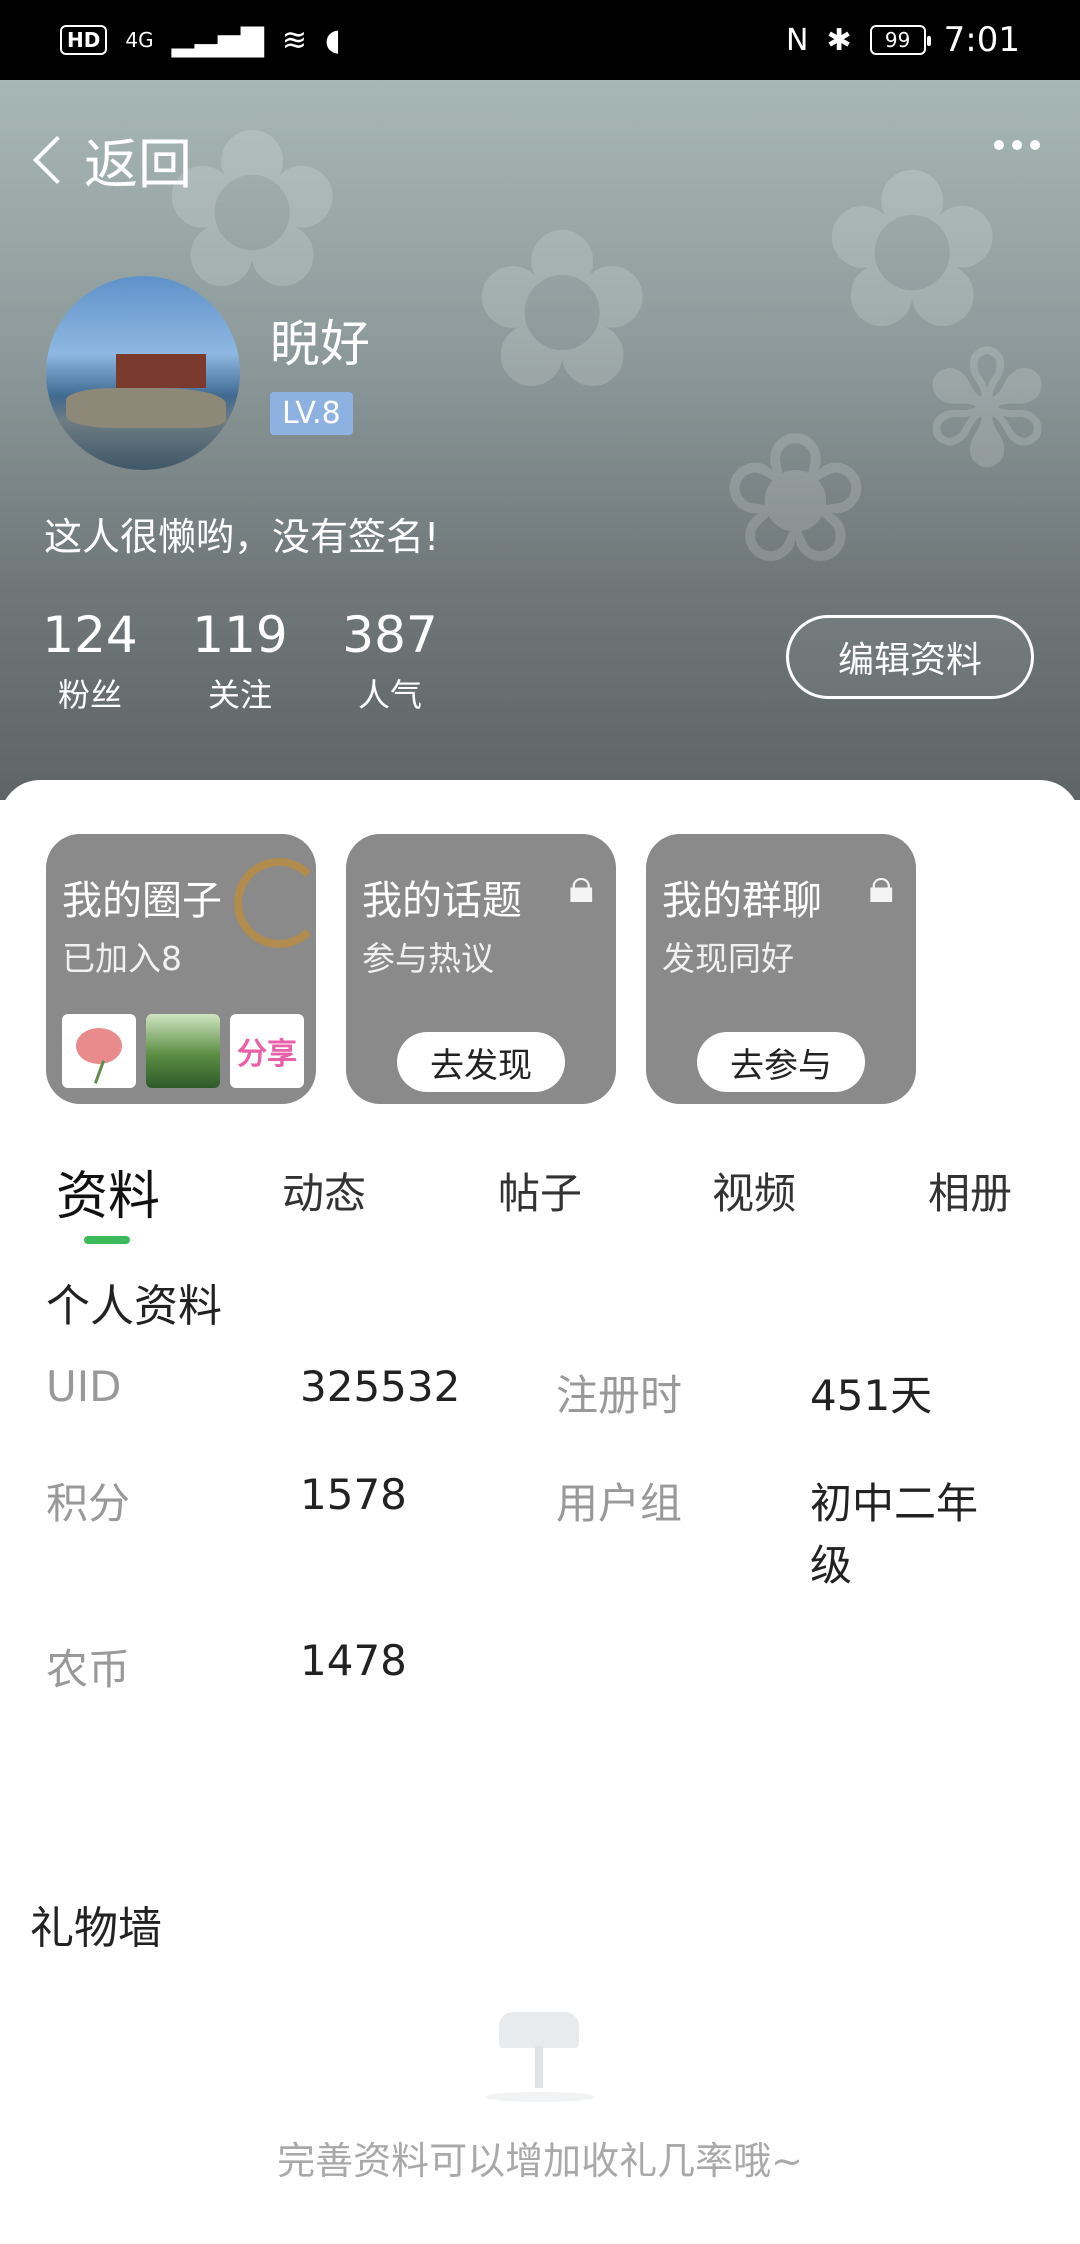  What do you see at coordinates (987, 409) in the screenshot?
I see `background-flower-icon: ✾` at bounding box center [987, 409].